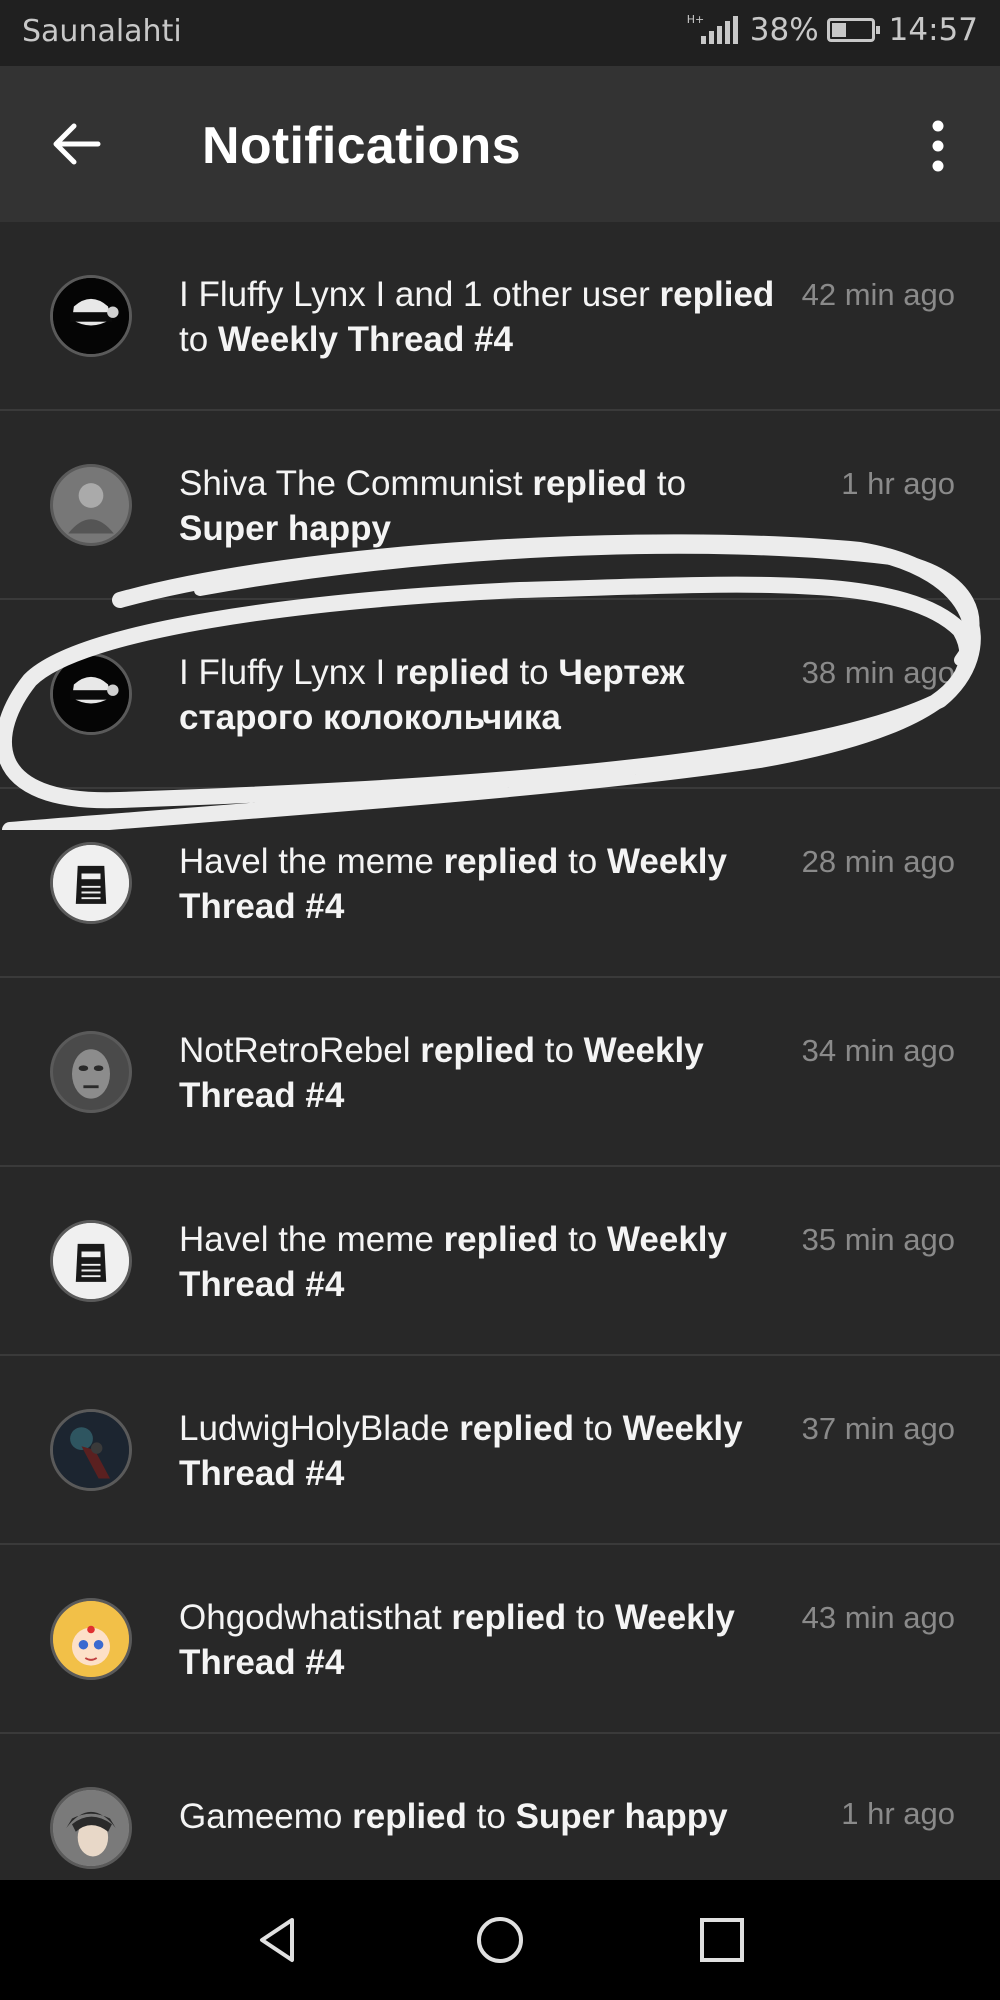  Describe the element at coordinates (361, 146) in the screenshot. I see `page-title: Notifications` at that location.